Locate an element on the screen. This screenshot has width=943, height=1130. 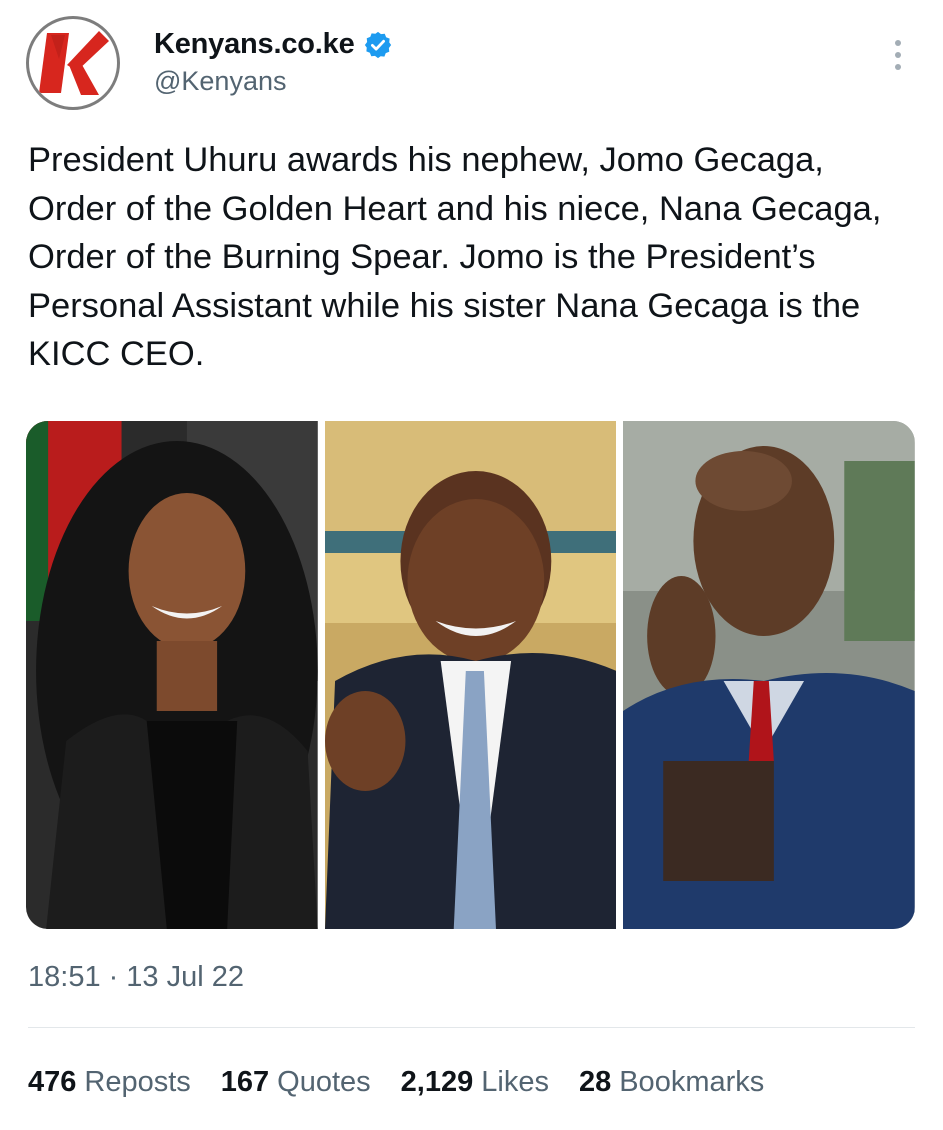
tweet-header: Kenyans.co.ke @Kenyans is located at coordinates (471, 66).